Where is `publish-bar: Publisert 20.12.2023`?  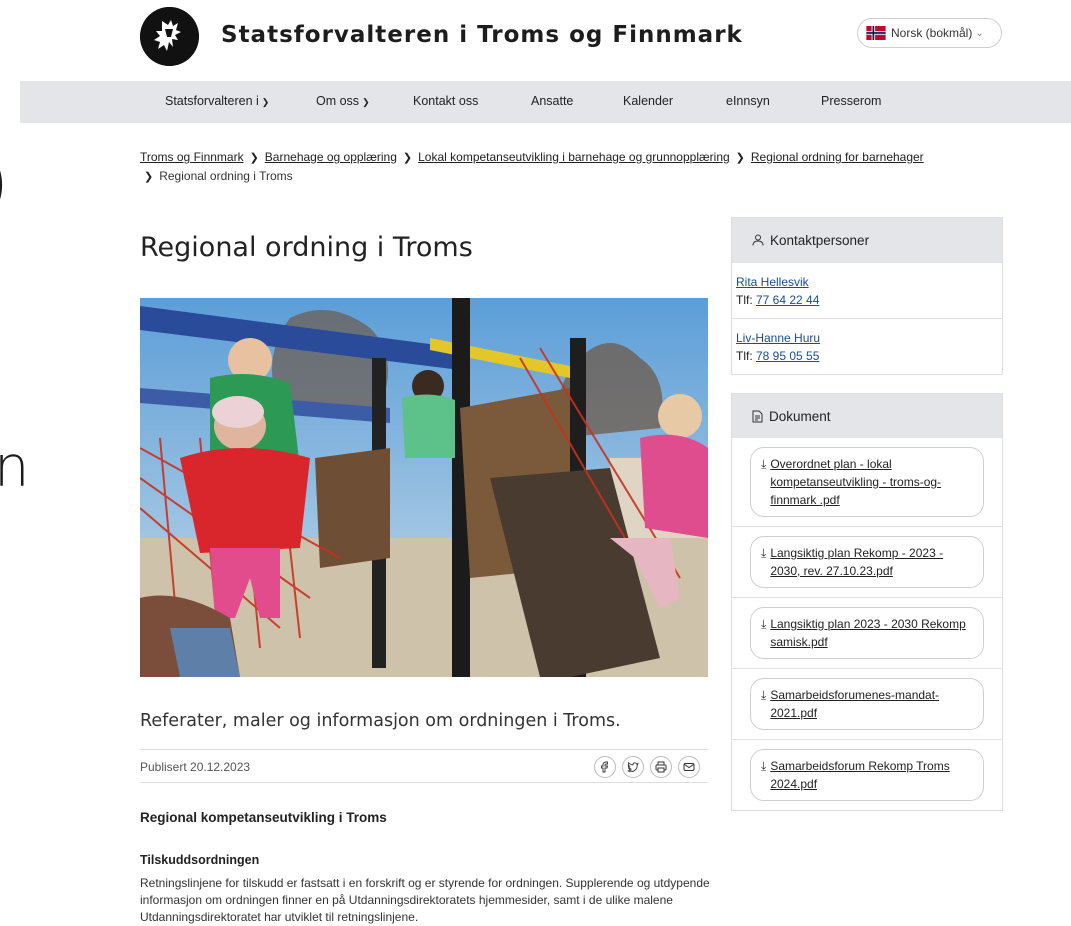 publish-bar: Publisert 20.12.2023 is located at coordinates (424, 766).